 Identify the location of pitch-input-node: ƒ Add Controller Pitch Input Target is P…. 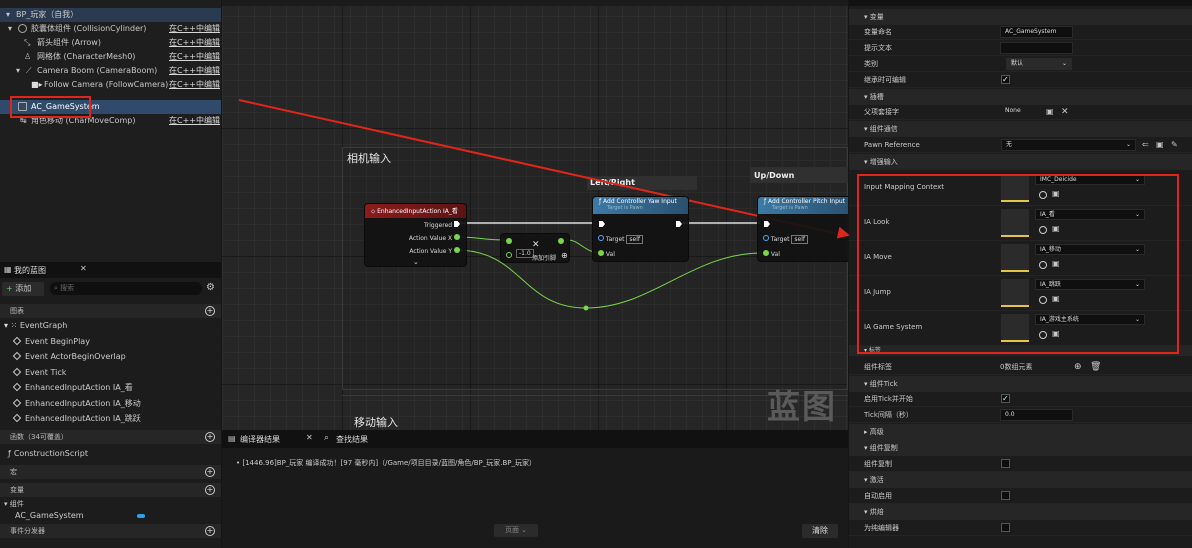
(802, 229).